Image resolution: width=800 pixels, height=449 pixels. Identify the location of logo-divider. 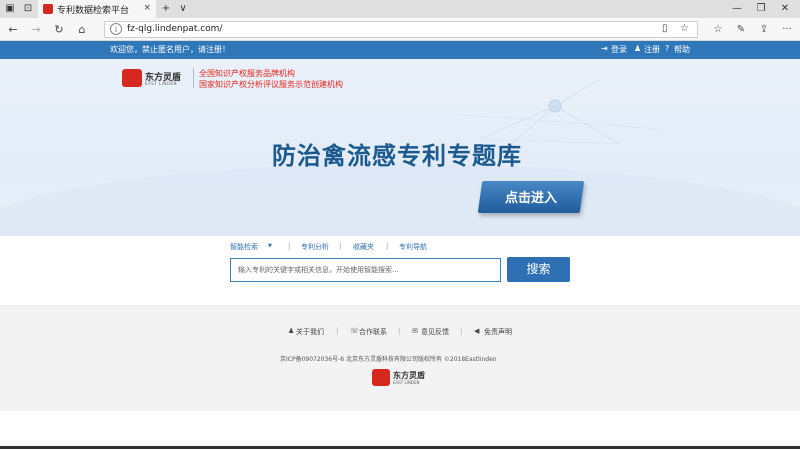
(193, 78).